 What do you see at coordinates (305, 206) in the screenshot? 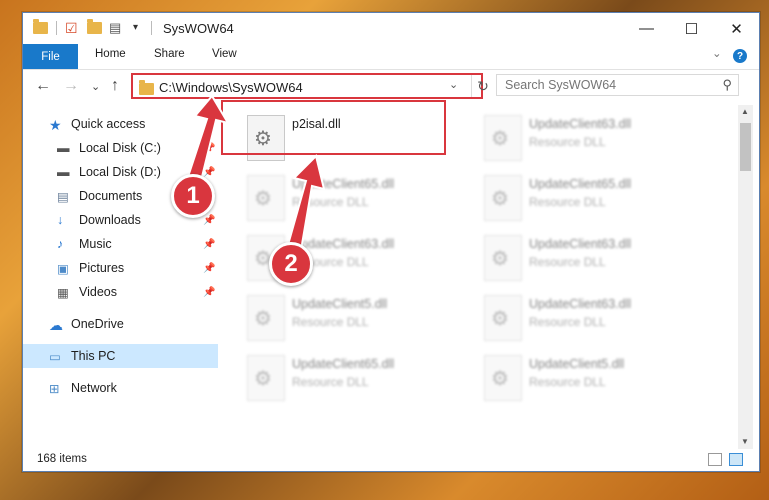
I see `arrow-to-file` at bounding box center [305, 206].